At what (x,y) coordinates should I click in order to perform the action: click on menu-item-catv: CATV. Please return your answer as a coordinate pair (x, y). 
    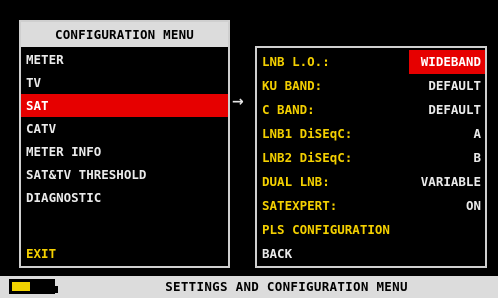
    Looking at the image, I should click on (124, 128).